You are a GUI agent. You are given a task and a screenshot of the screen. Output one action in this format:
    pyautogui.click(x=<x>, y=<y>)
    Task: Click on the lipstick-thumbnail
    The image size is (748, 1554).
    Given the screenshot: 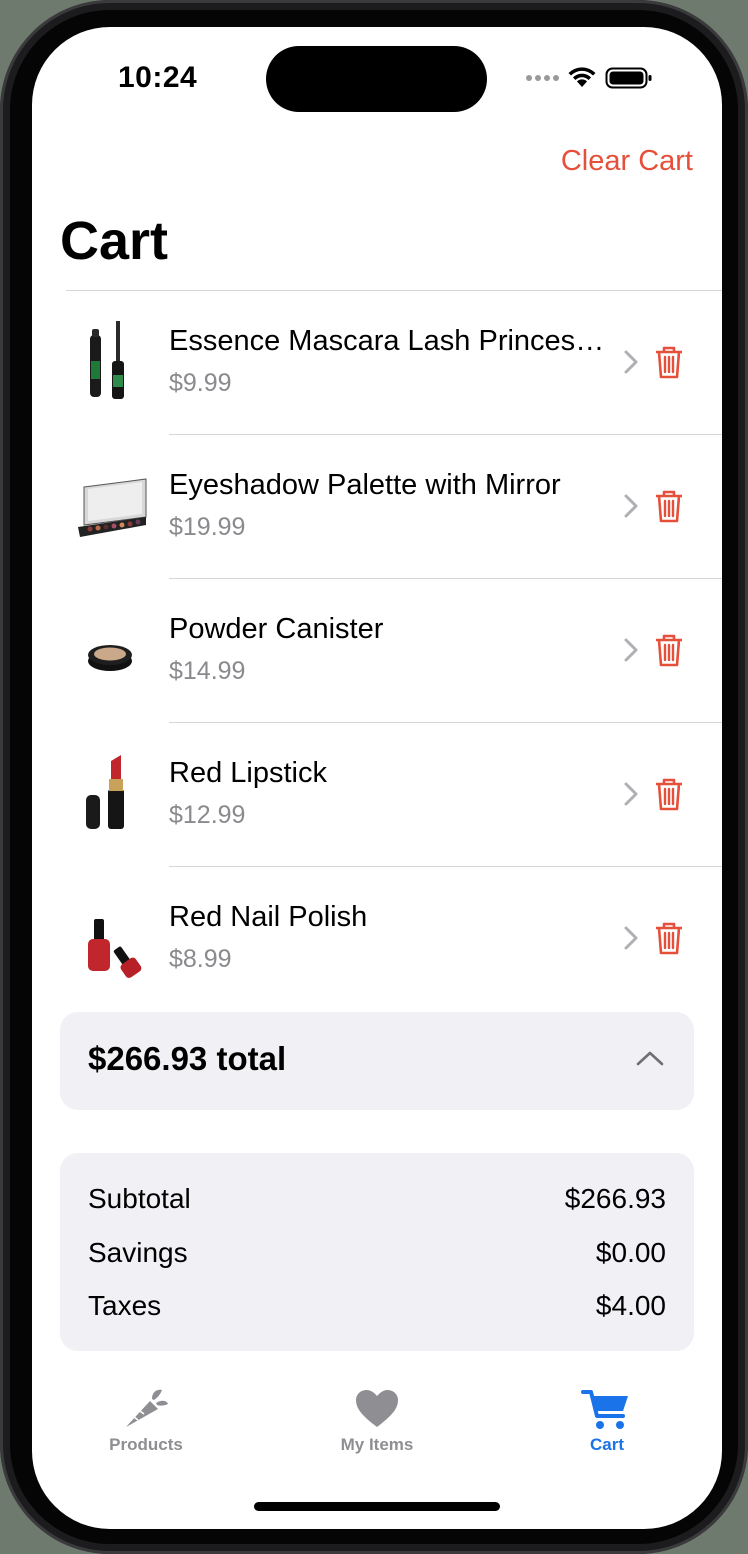 What is the action you would take?
    pyautogui.click(x=105, y=792)
    